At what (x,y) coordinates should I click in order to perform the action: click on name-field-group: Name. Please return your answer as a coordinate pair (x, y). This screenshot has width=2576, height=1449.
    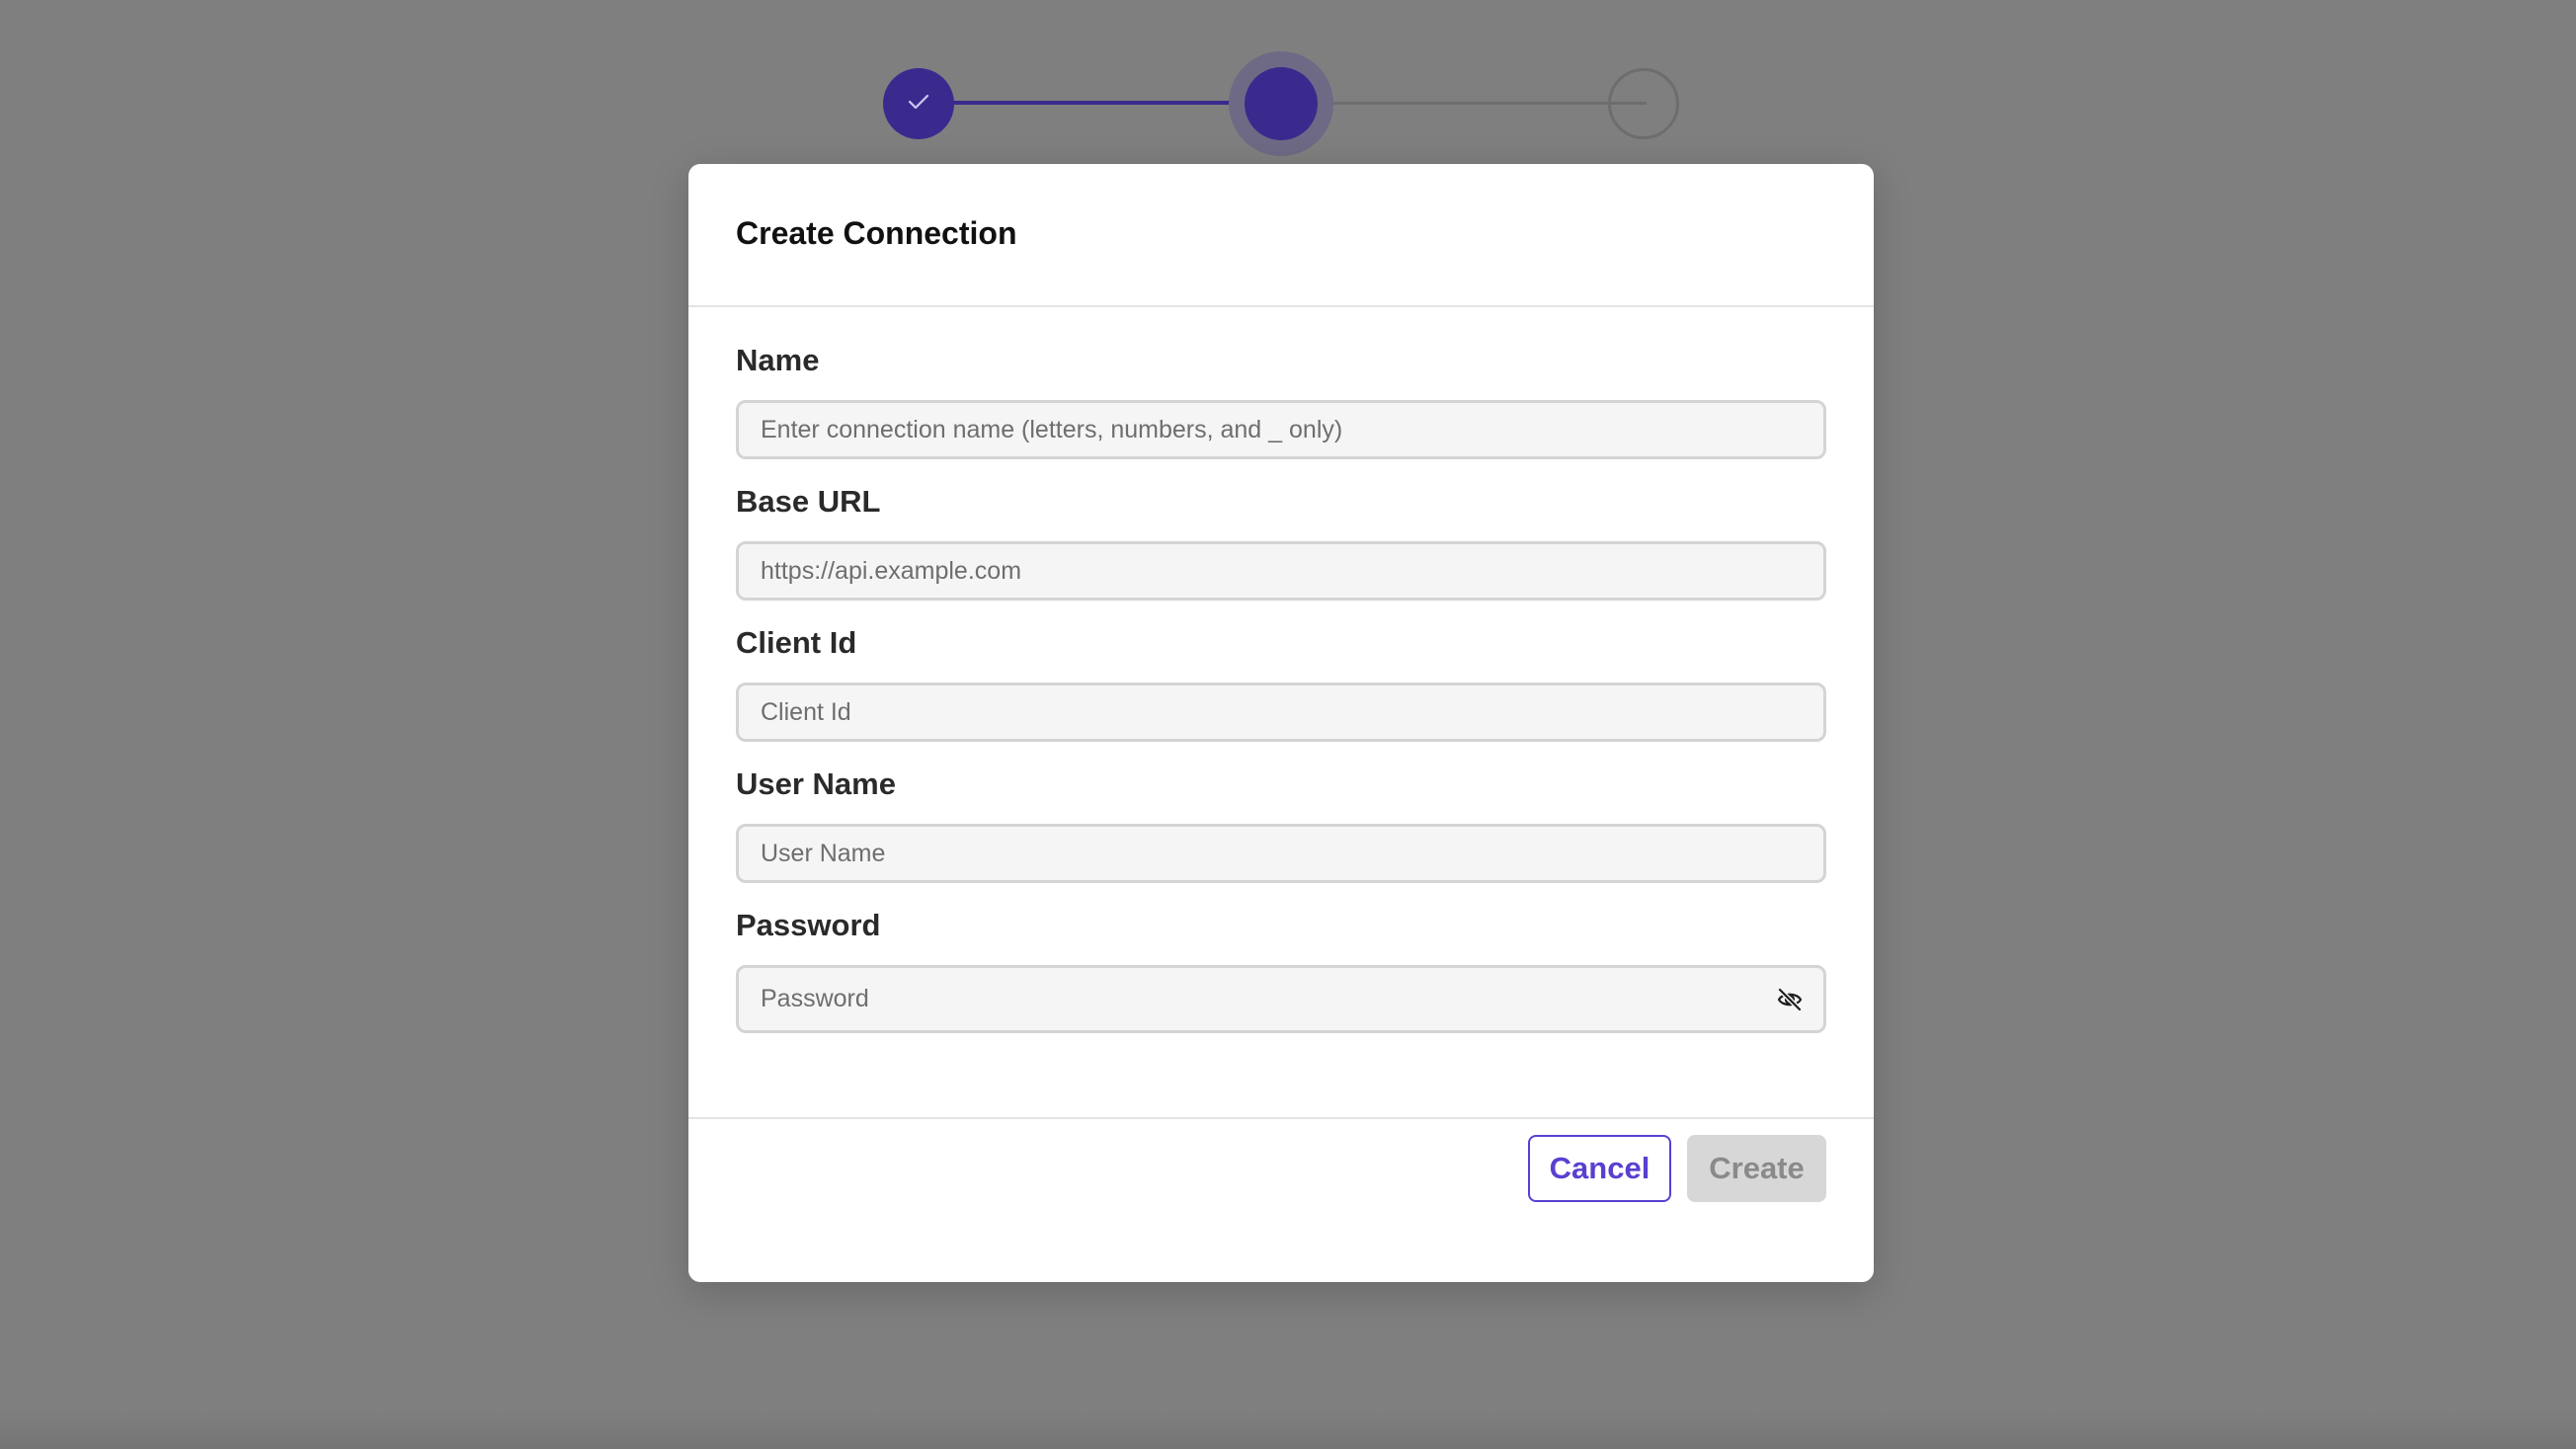
    Looking at the image, I should click on (1281, 400).